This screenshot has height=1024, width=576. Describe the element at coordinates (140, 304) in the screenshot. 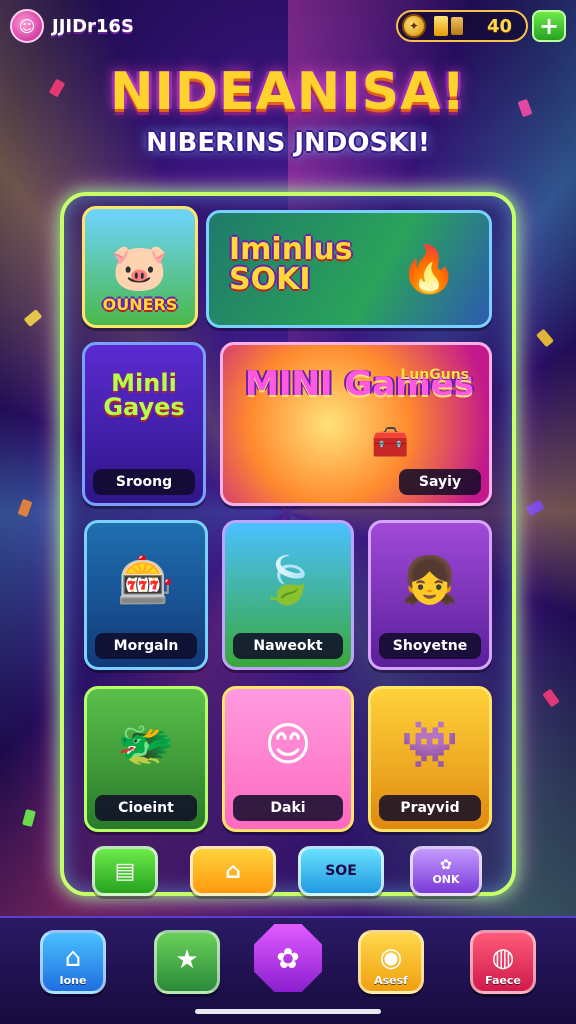

I see `tile-heading: OUNERS` at that location.